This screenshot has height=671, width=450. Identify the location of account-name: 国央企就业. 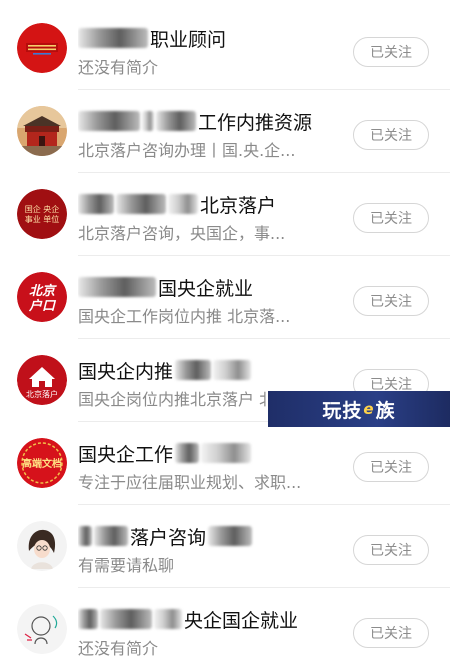
(209, 287).